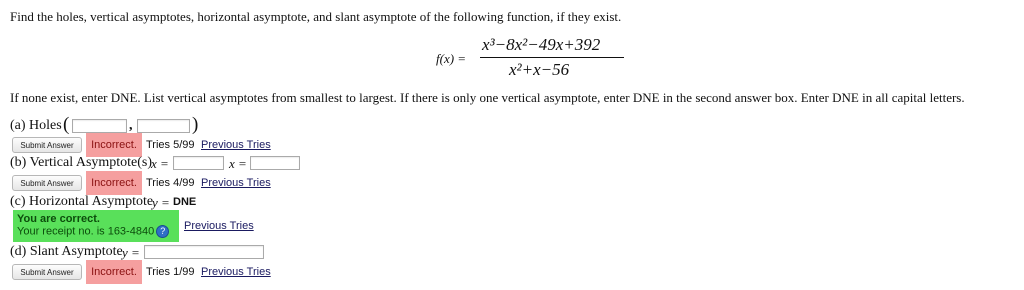 This screenshot has height=290, width=1024. Describe the element at coordinates (114, 183) in the screenshot. I see `part-b-incorrect-badge: Incorrect.` at that location.